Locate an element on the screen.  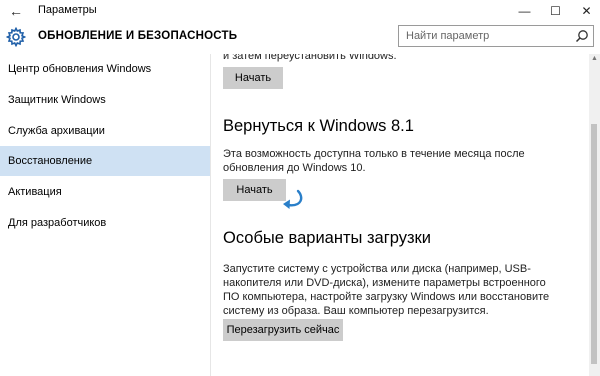
reset-start-button: Начать is located at coordinates (253, 78).